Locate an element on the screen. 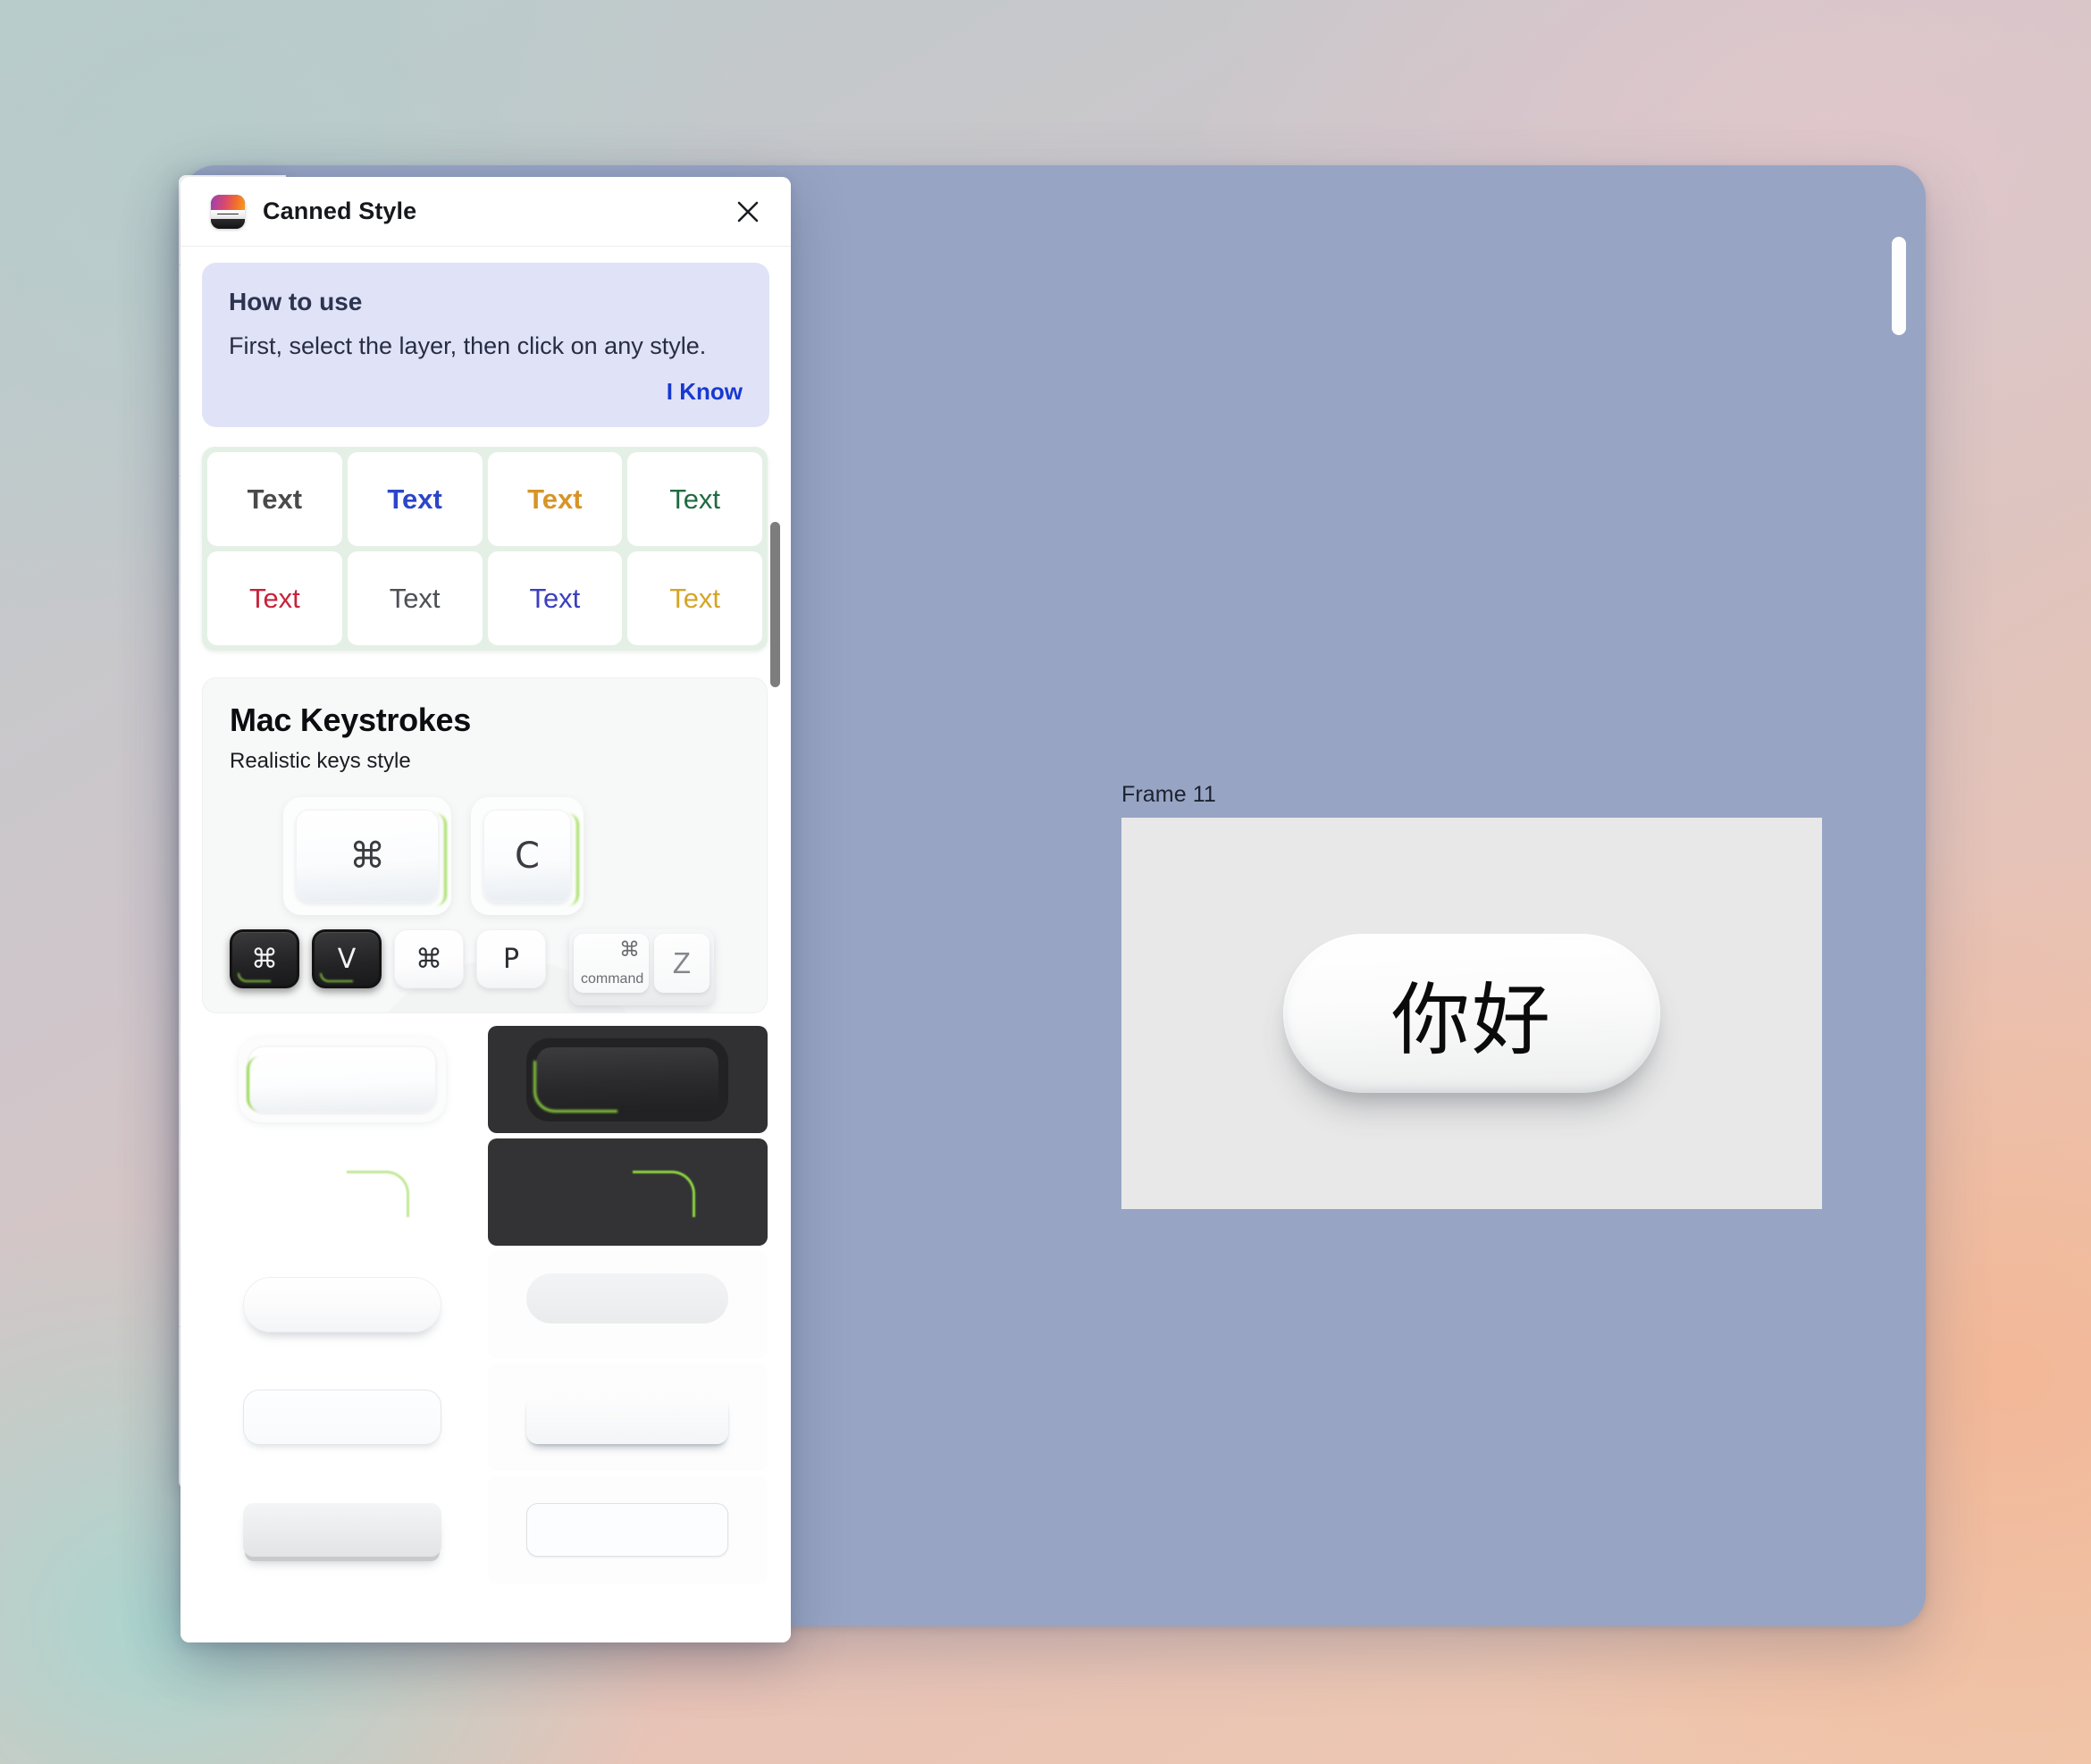 Image resolution: width=2091 pixels, height=1764 pixels. swatch-dark-corner-glow is located at coordinates (627, 1192).